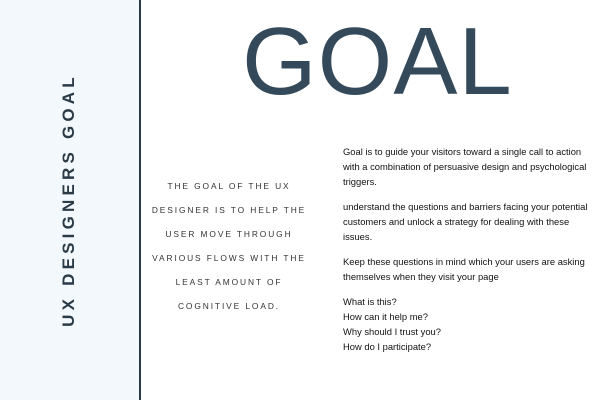  What do you see at coordinates (385, 316) in the screenshot?
I see `question-item: How can it help me?` at bounding box center [385, 316].